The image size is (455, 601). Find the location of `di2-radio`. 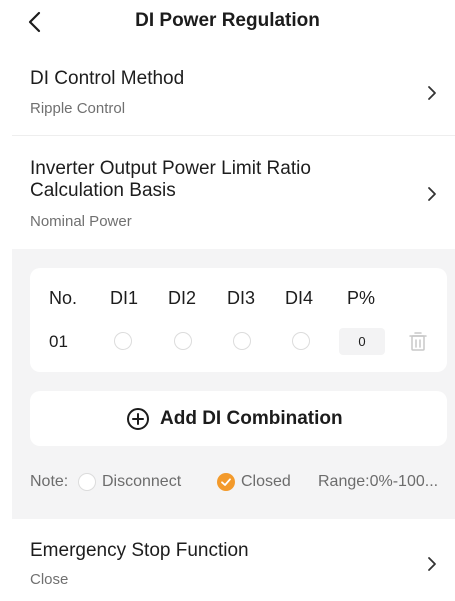

di2-radio is located at coordinates (183, 341).